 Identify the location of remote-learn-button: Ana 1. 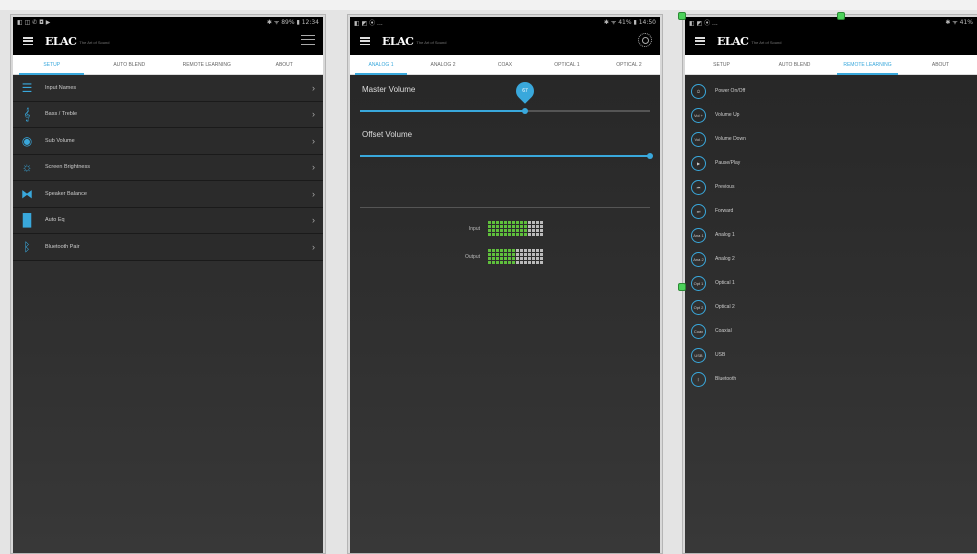
(698, 235).